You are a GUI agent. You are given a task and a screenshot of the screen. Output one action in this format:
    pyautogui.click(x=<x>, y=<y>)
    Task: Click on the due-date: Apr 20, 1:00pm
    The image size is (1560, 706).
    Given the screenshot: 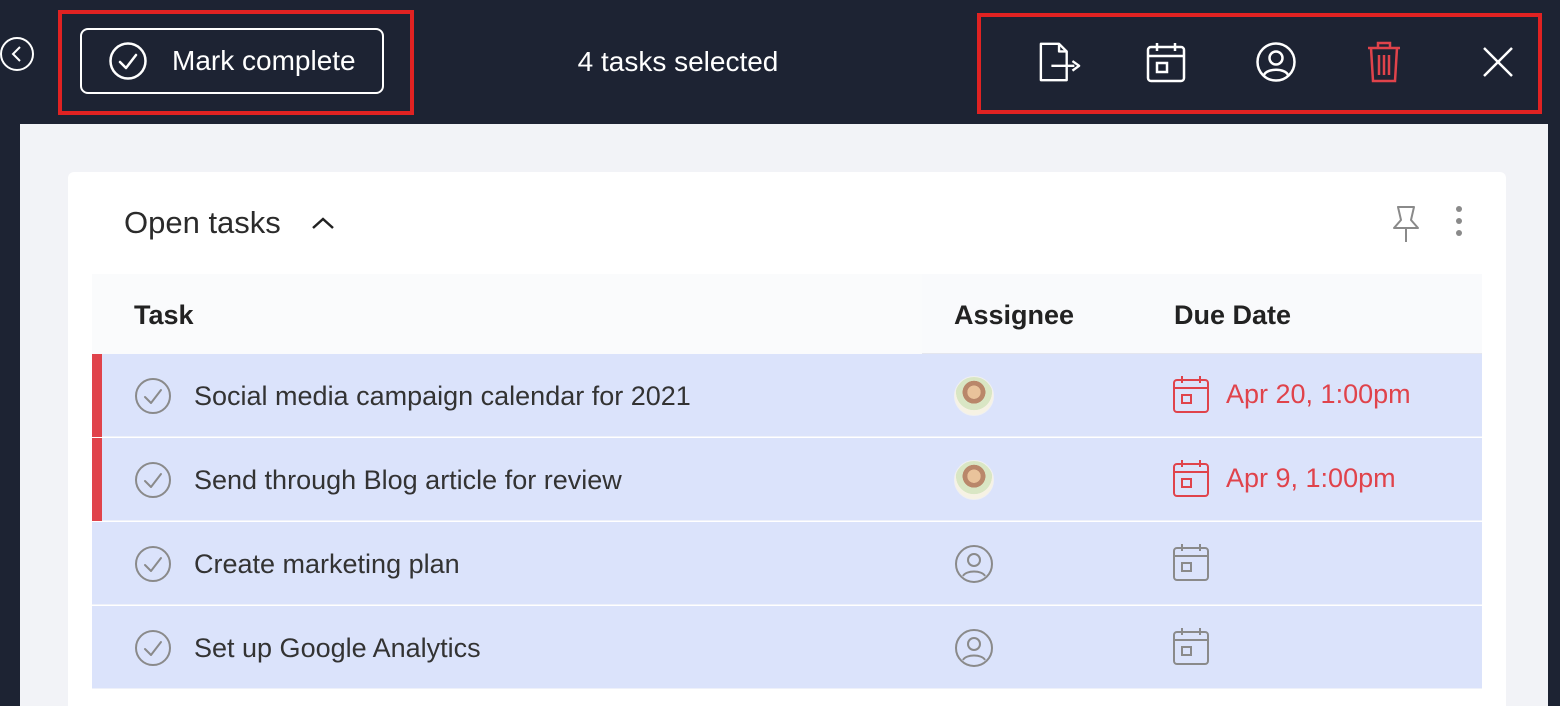 What is the action you would take?
    pyautogui.click(x=1291, y=394)
    